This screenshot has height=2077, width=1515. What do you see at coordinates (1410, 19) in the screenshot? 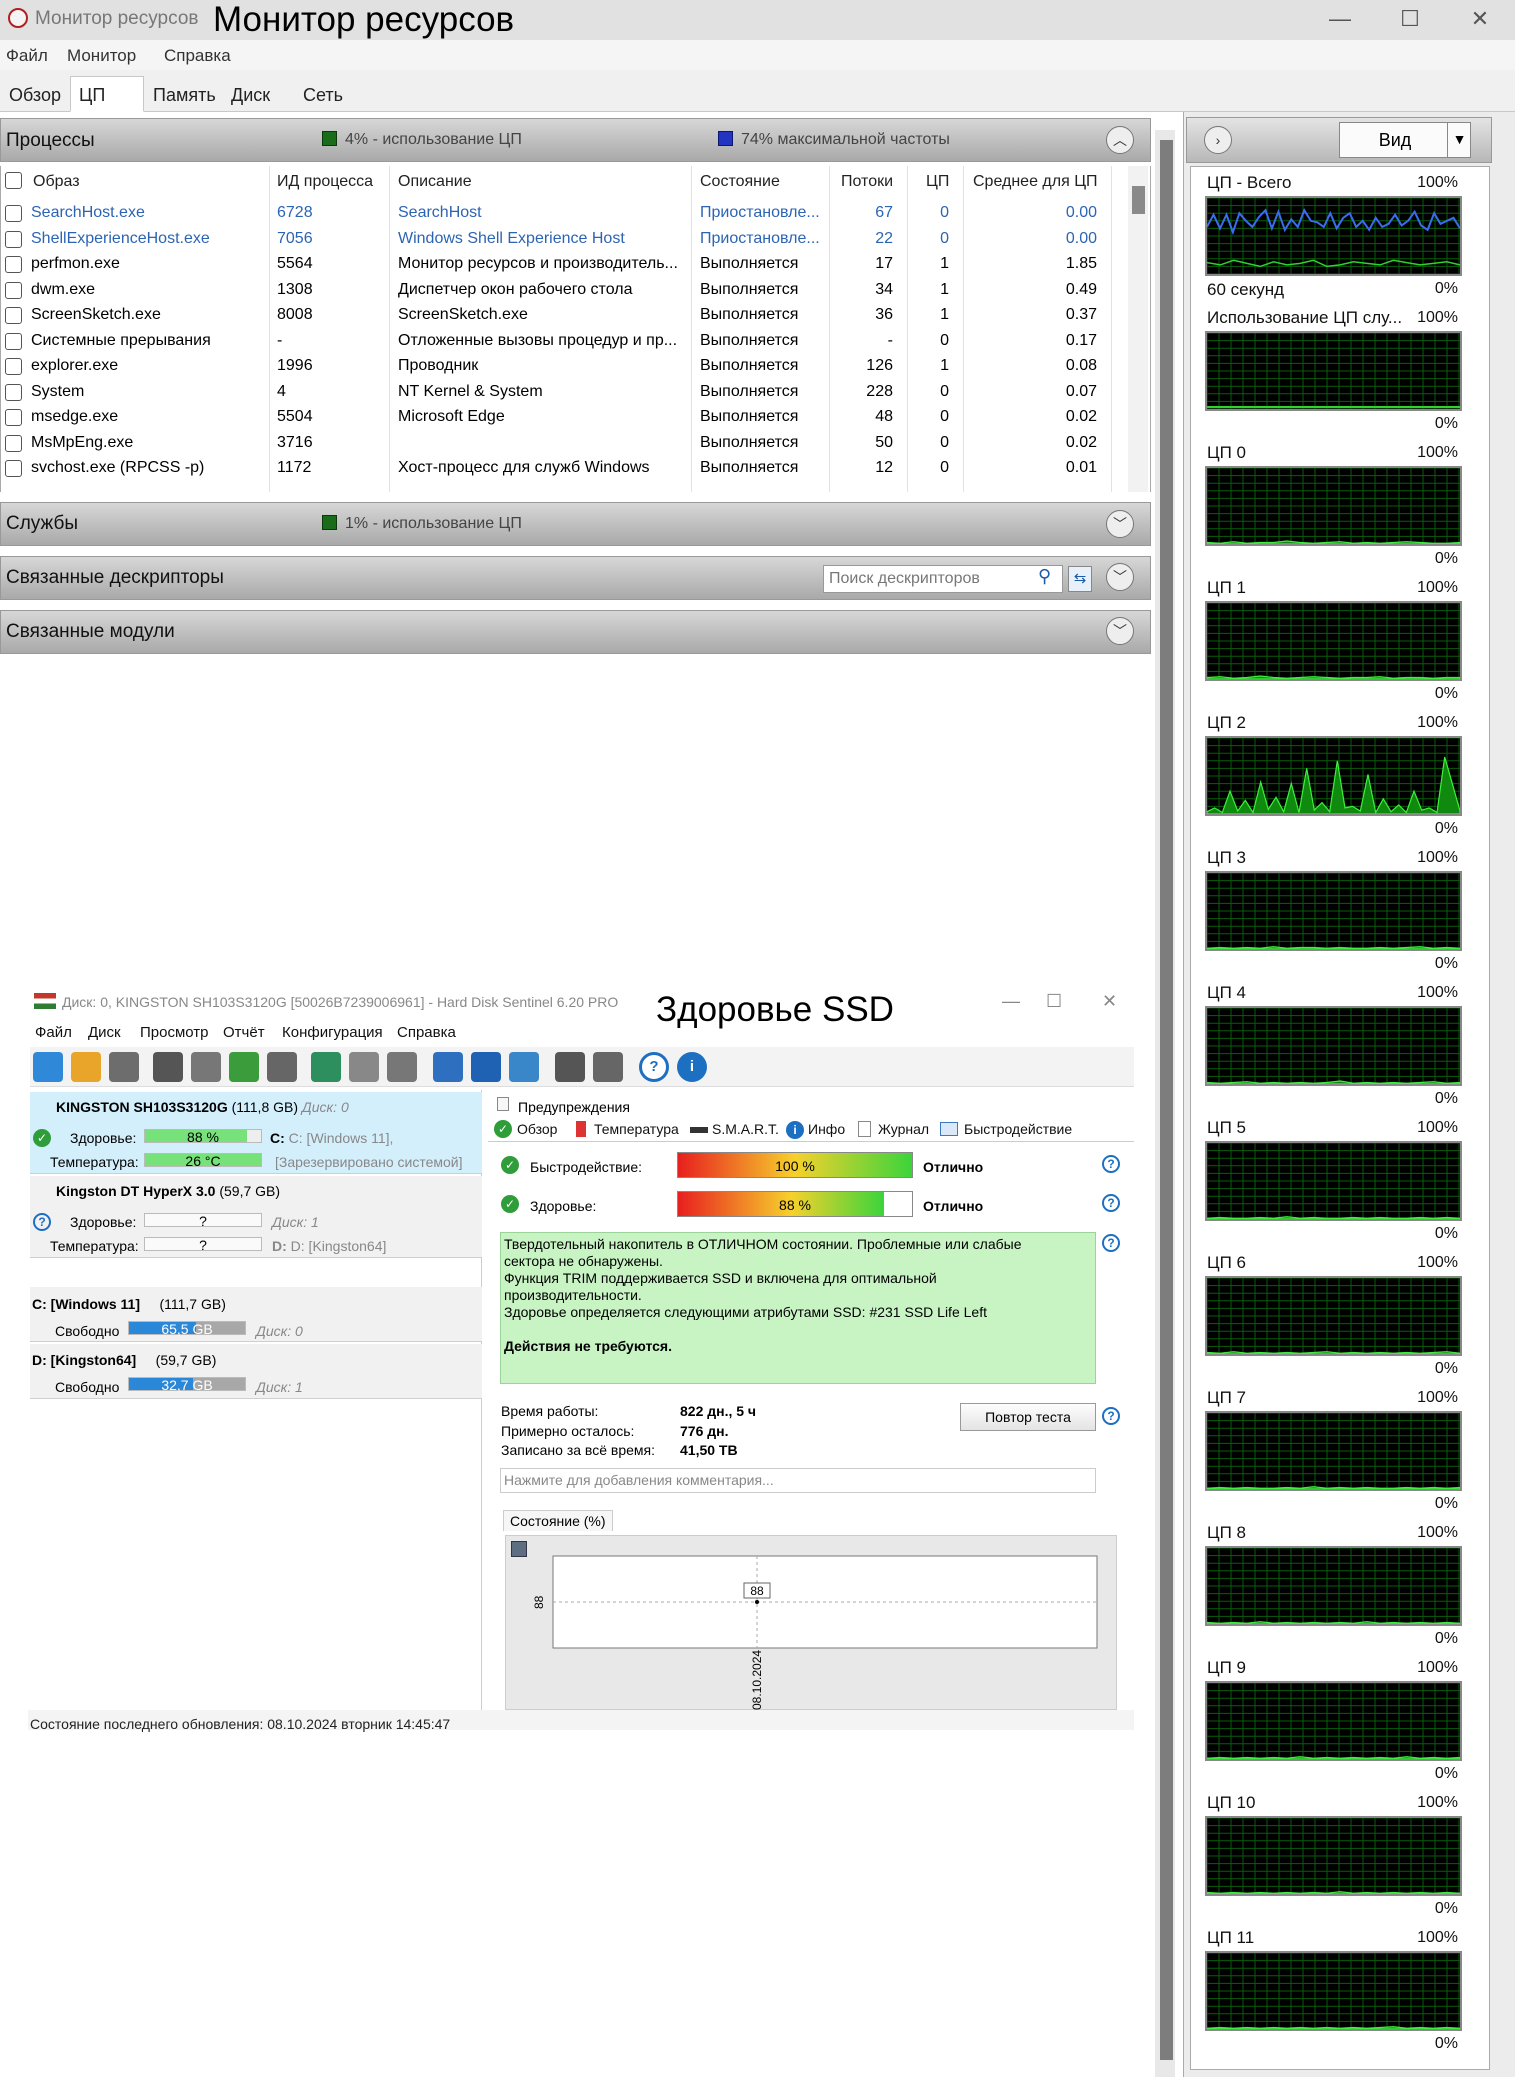
I see `maximize-button: ☐` at bounding box center [1410, 19].